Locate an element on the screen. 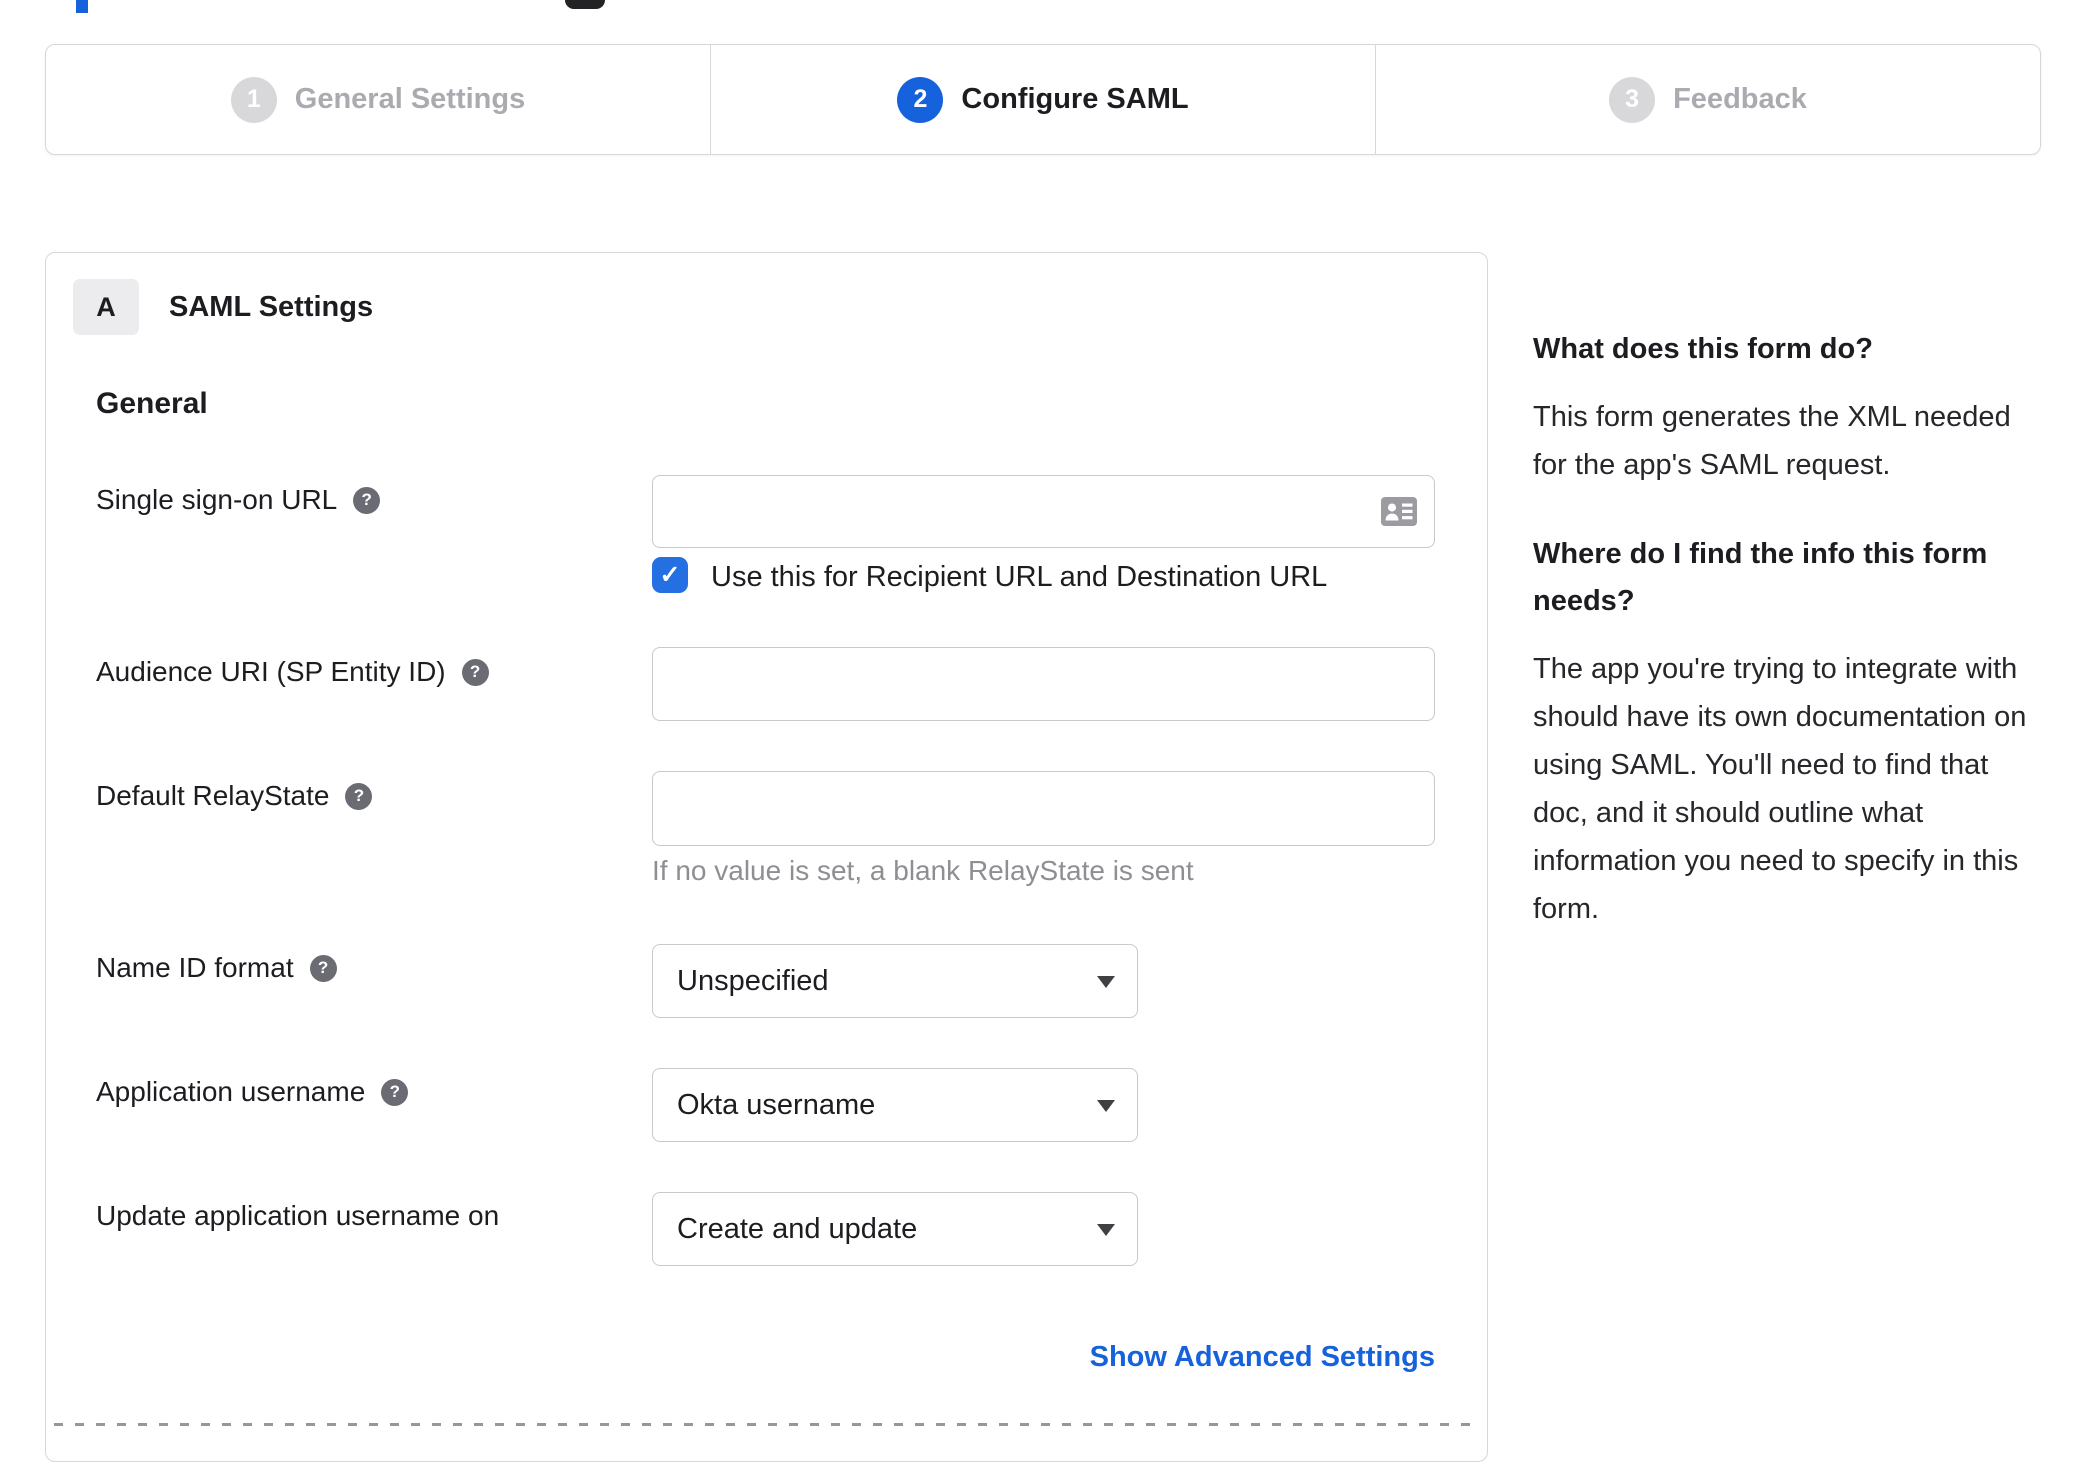  app-username-label: Application username is located at coordinates (231, 1091).